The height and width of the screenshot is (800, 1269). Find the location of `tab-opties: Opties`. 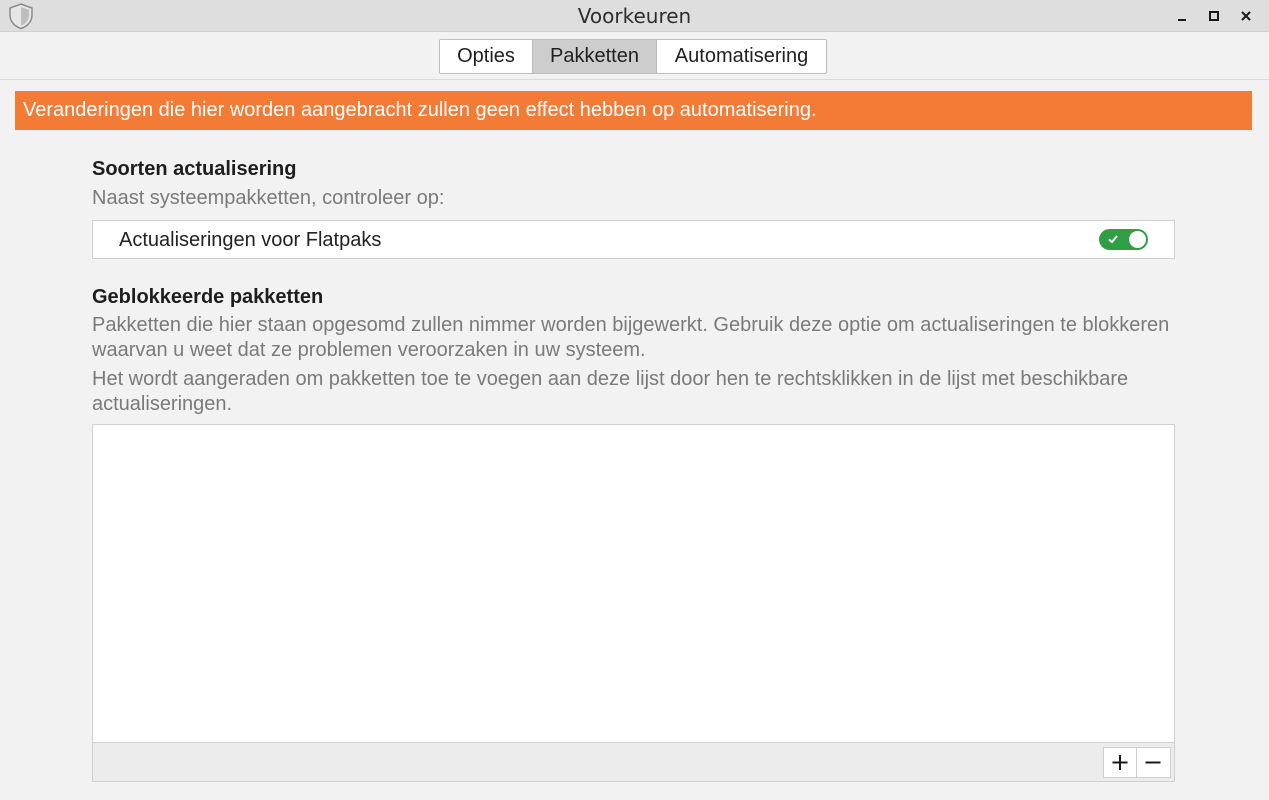

tab-opties: Opties is located at coordinates (486, 56).